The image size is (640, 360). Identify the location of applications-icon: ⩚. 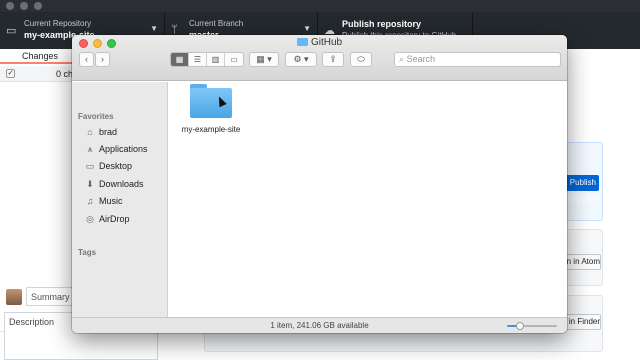
(90, 149).